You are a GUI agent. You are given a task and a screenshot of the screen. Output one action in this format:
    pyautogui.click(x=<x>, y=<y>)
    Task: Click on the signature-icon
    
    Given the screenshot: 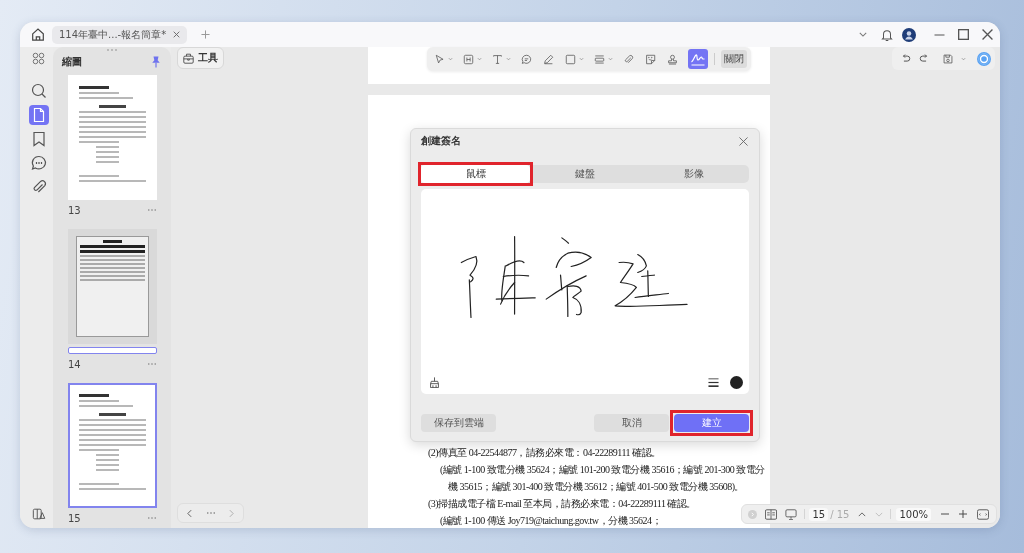 What is the action you would take?
    pyautogui.click(x=698, y=59)
    